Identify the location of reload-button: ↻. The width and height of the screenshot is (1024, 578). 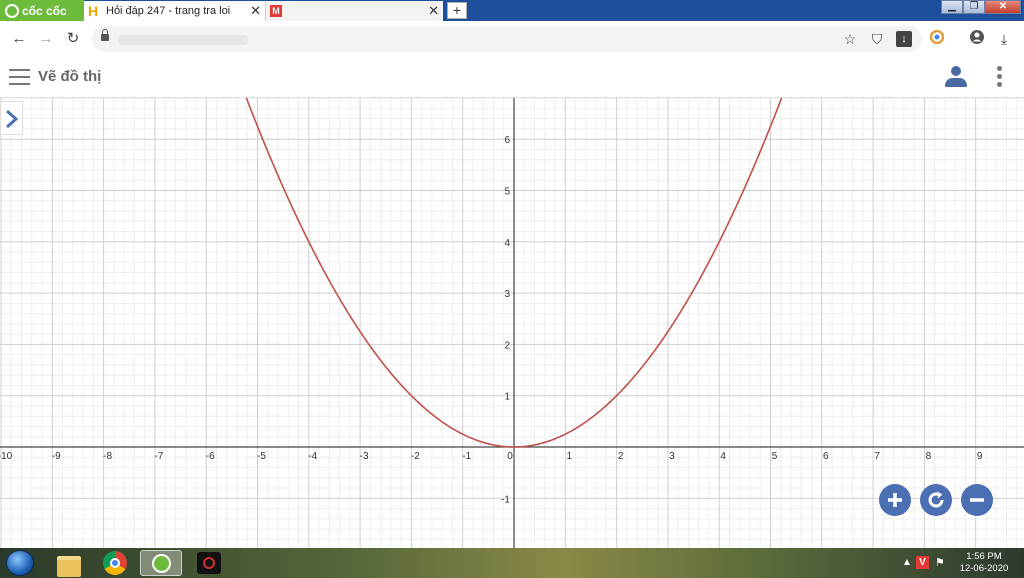
(73, 39).